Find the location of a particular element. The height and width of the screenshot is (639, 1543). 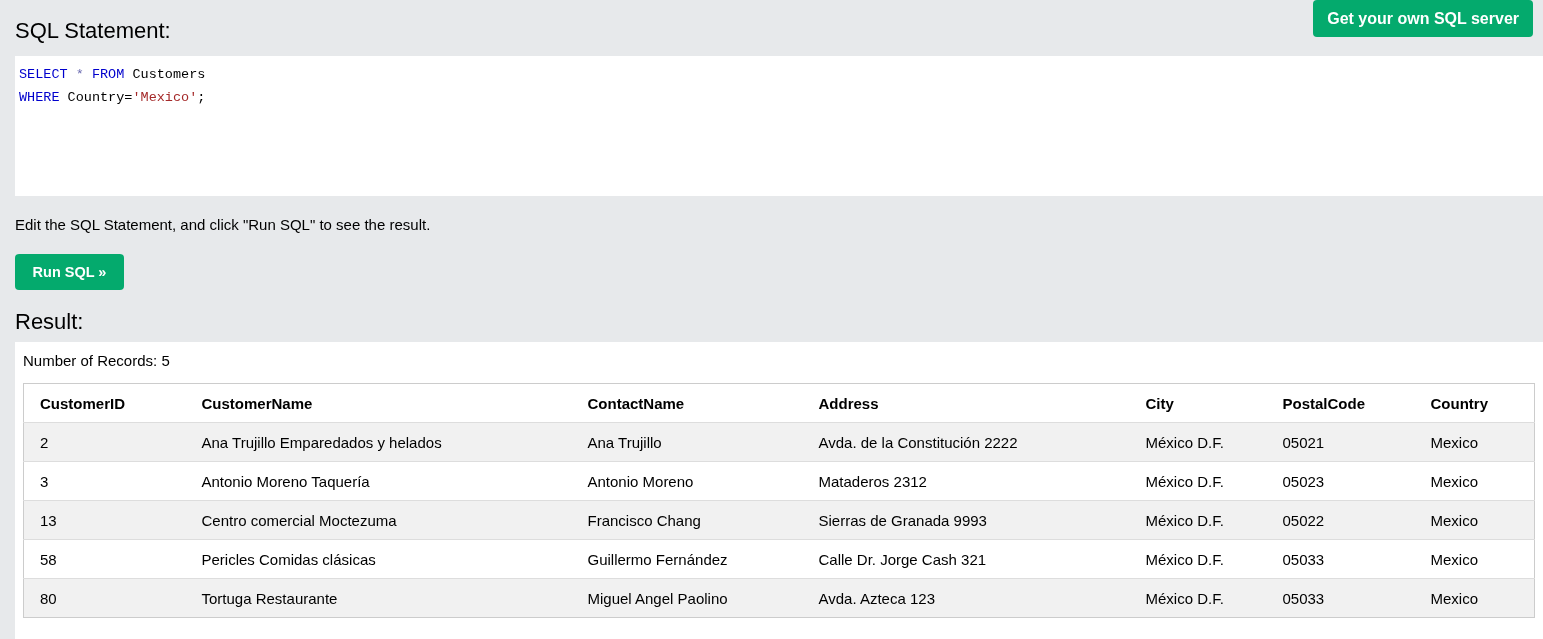

table-cell: Ana Trujillo Emparedados y helados is located at coordinates (378, 442).